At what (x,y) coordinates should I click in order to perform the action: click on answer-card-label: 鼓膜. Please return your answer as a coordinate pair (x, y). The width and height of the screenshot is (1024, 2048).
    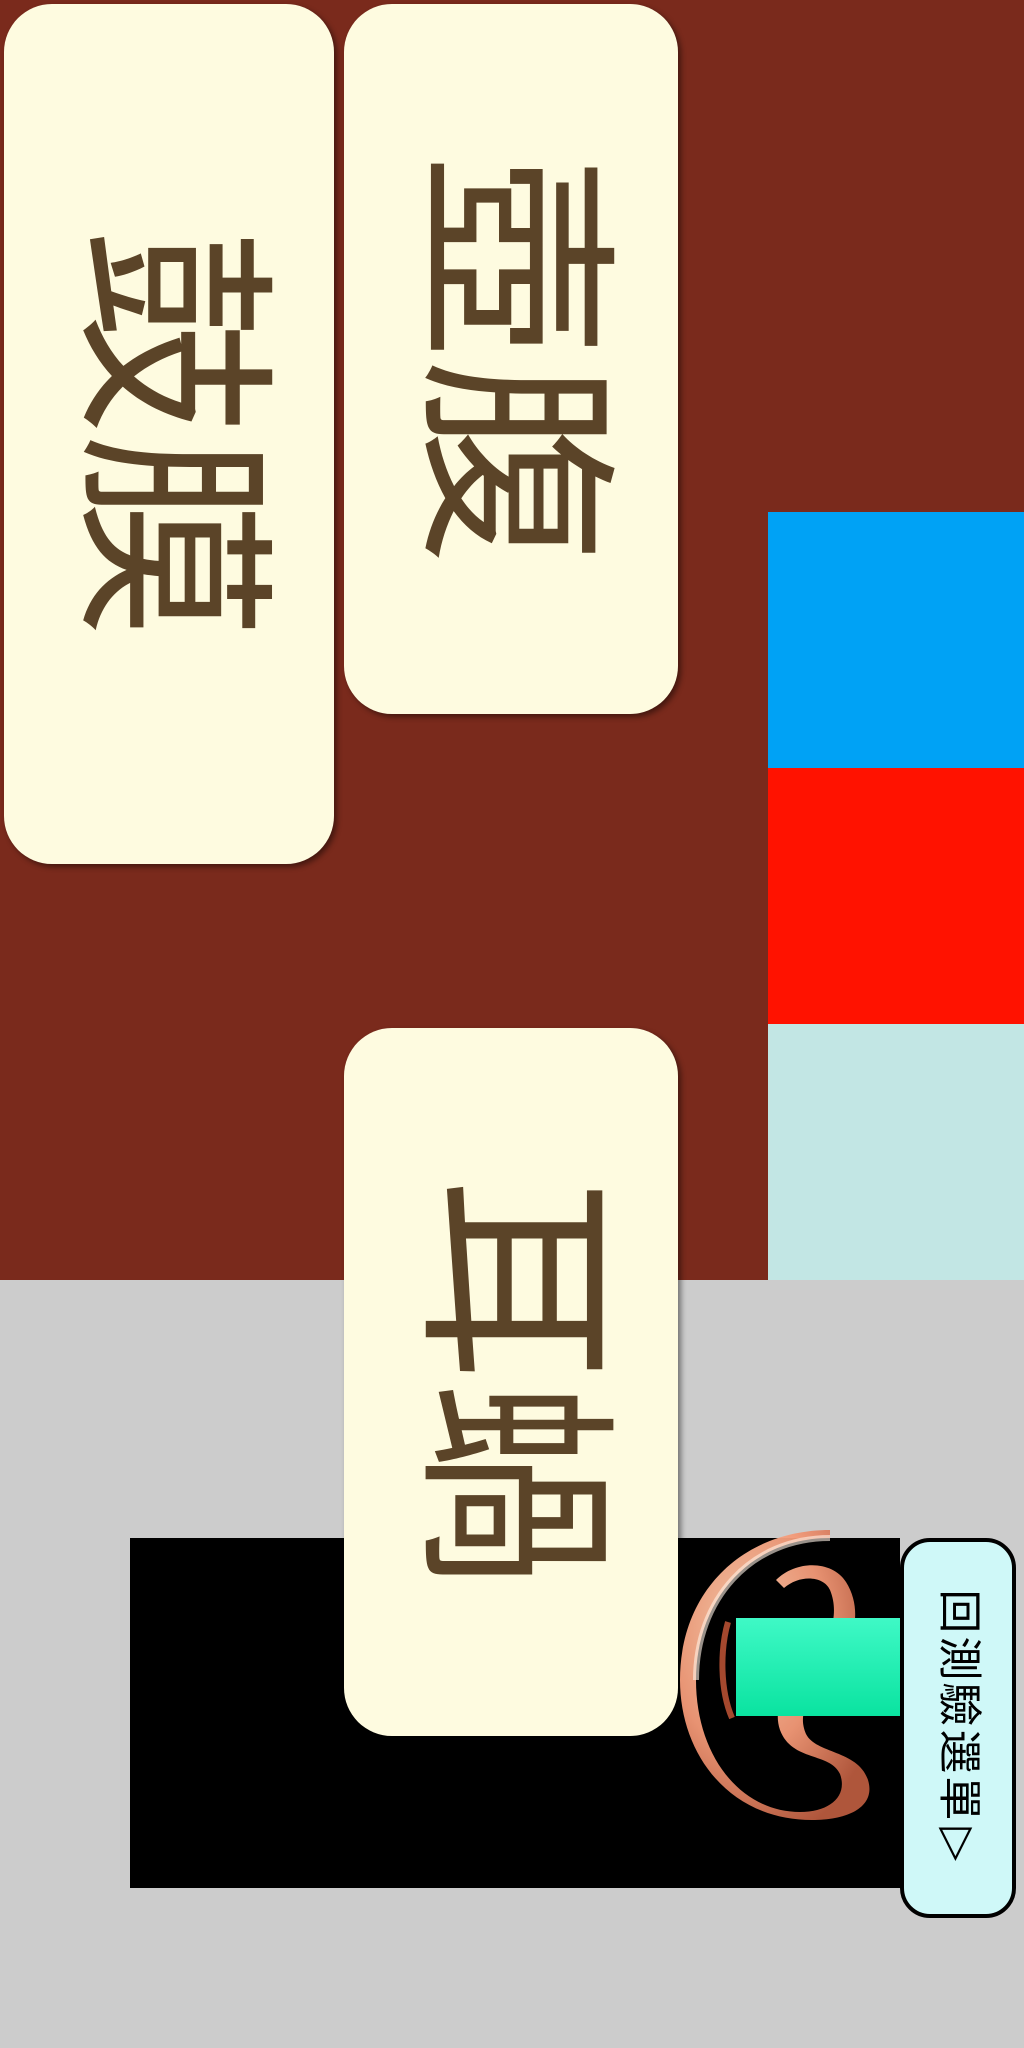
    Looking at the image, I should click on (169, 434).